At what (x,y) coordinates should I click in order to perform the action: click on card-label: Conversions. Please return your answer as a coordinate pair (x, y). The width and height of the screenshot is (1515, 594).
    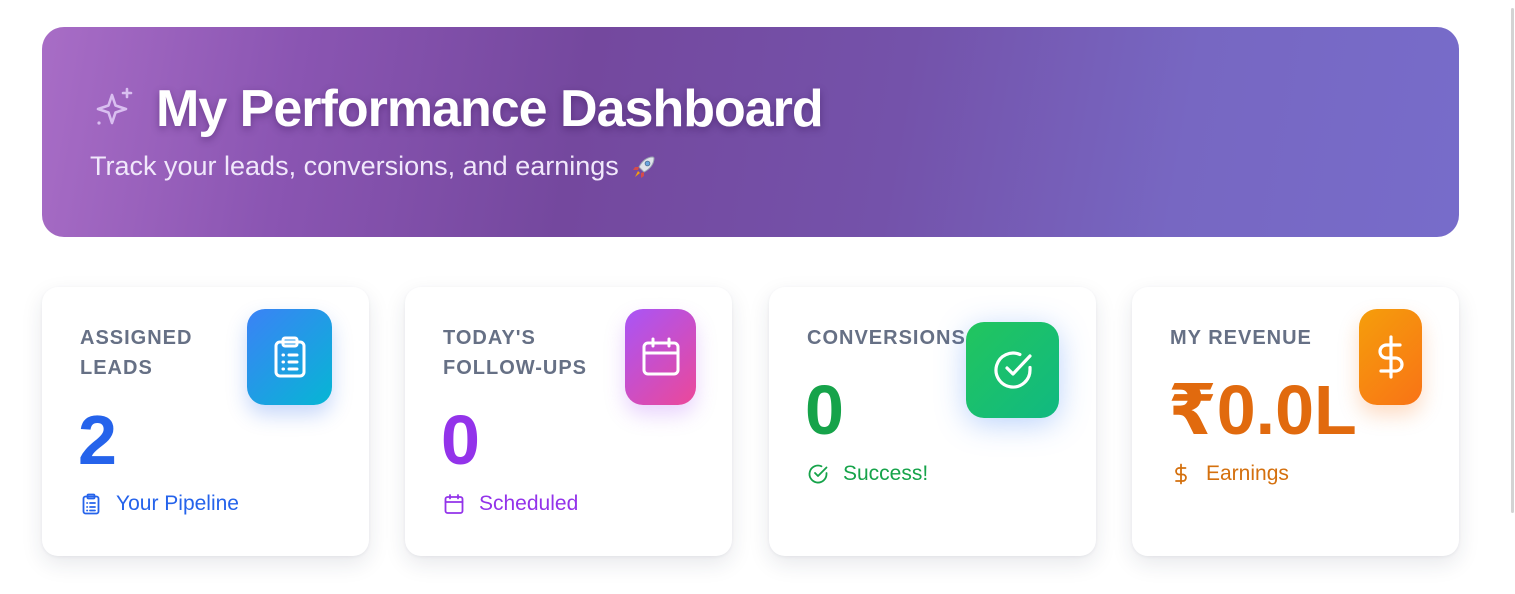
    Looking at the image, I should click on (886, 338).